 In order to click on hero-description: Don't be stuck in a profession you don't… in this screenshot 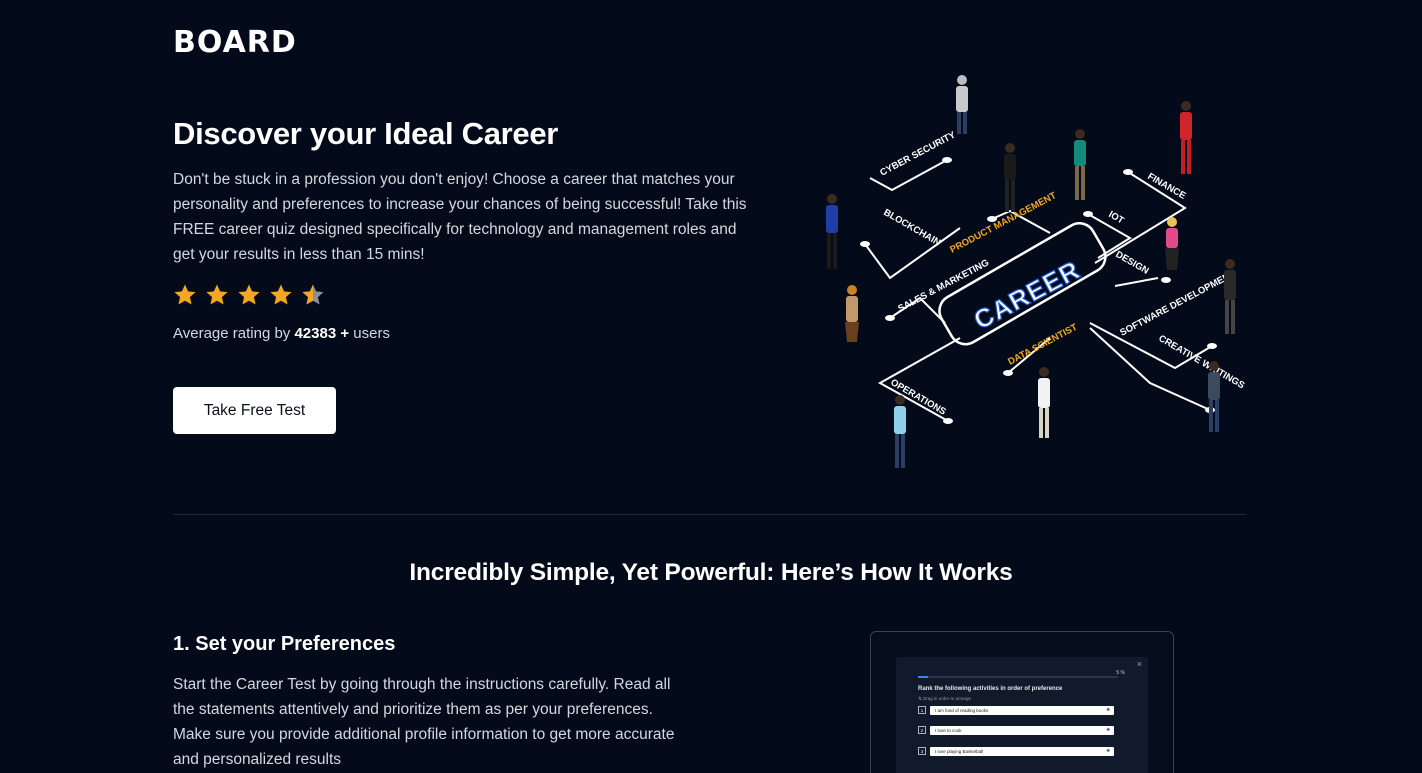, I will do `click(460, 217)`.